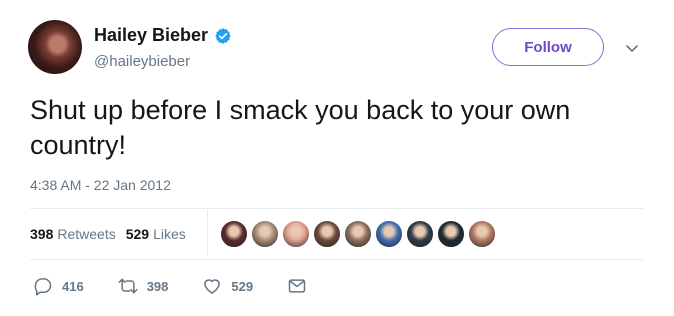 The height and width of the screenshot is (316, 674). I want to click on reply-button: 416, so click(58, 286).